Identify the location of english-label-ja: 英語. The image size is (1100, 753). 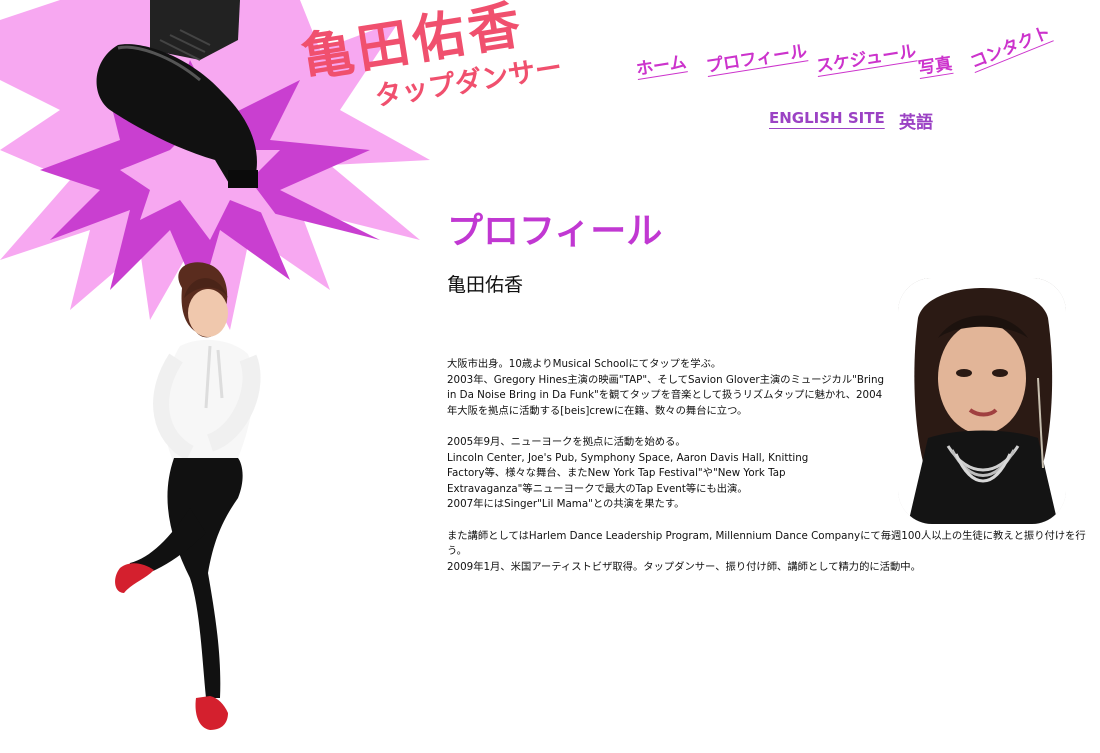
(916, 123).